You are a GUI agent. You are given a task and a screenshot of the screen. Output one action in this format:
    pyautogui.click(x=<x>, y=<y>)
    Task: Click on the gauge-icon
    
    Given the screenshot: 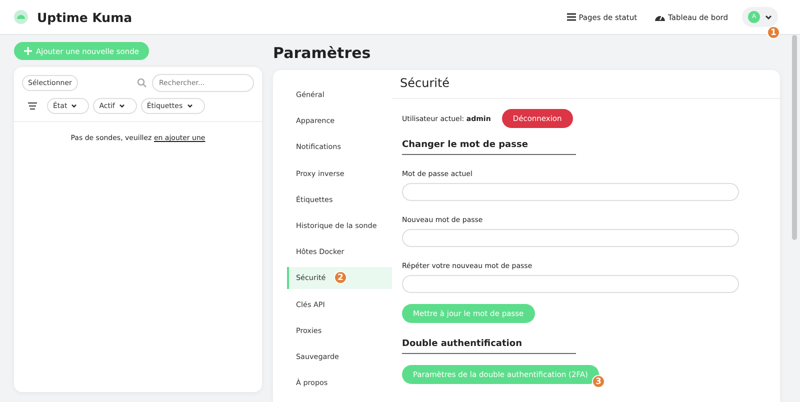 What is the action you would take?
    pyautogui.click(x=660, y=17)
    